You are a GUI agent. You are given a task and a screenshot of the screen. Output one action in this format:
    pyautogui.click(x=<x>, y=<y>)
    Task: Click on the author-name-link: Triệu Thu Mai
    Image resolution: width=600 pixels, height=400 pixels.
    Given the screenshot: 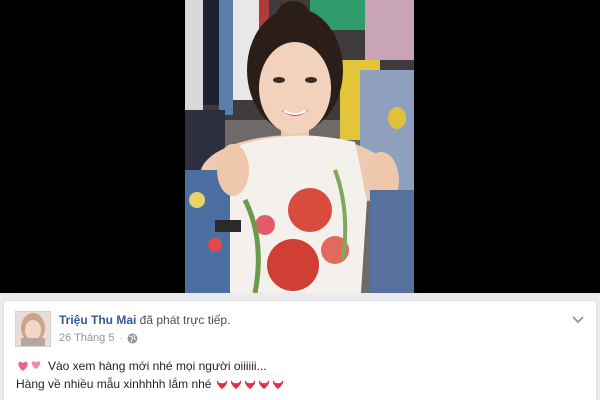 What is the action you would take?
    pyautogui.click(x=97, y=320)
    